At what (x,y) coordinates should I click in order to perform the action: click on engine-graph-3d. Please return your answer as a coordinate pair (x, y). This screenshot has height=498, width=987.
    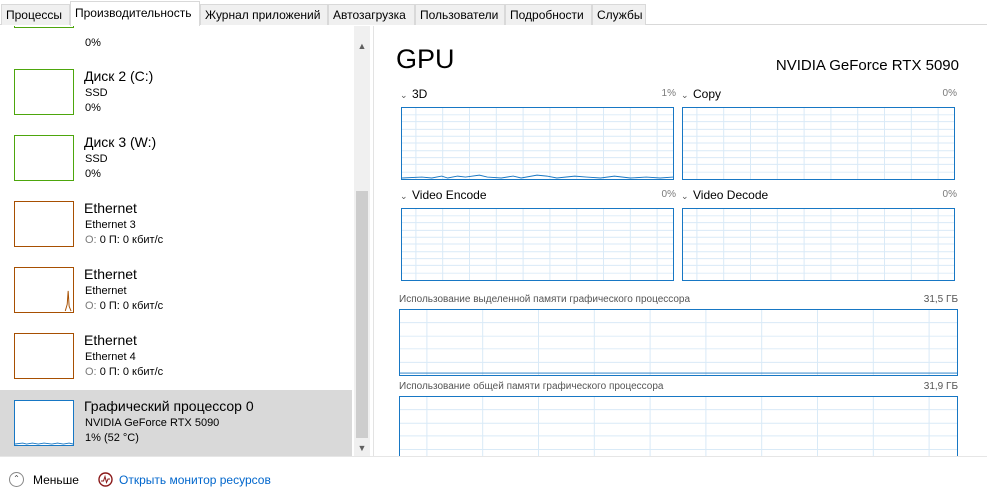
    Looking at the image, I should click on (537, 143).